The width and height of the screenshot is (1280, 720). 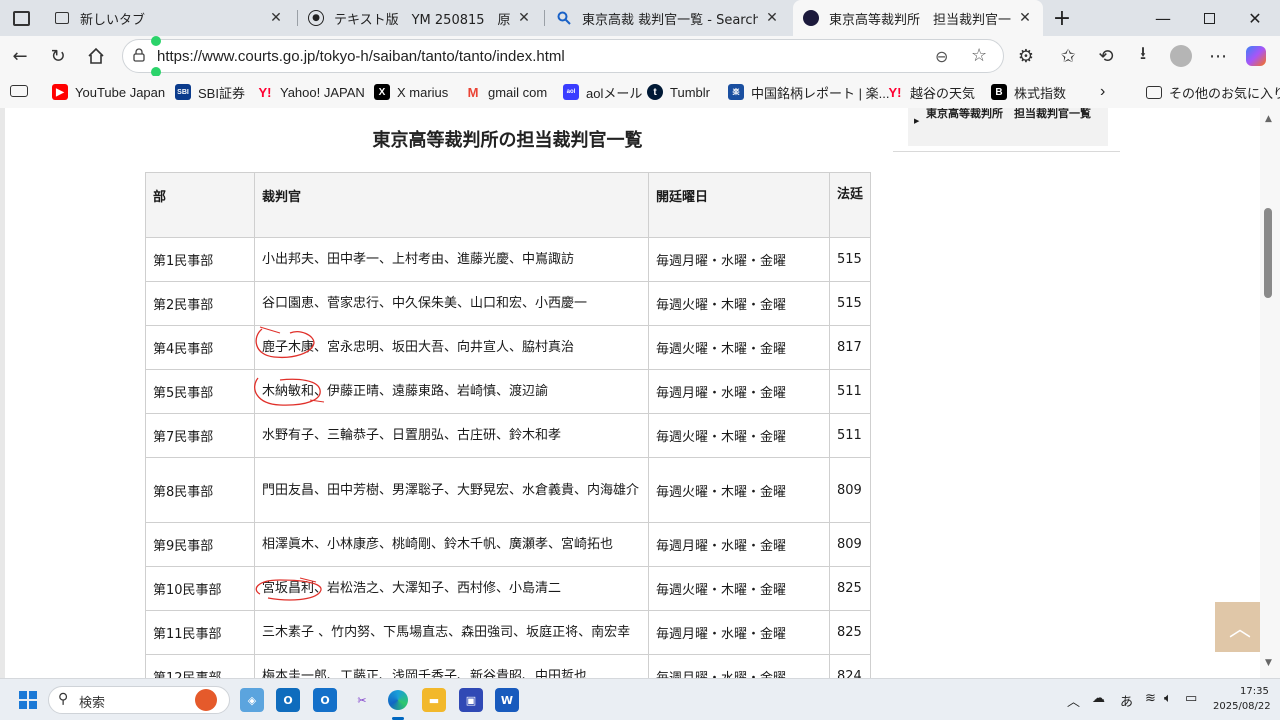 I want to click on bookmark-sbi: SBI SBI証券, so click(x=210, y=92).